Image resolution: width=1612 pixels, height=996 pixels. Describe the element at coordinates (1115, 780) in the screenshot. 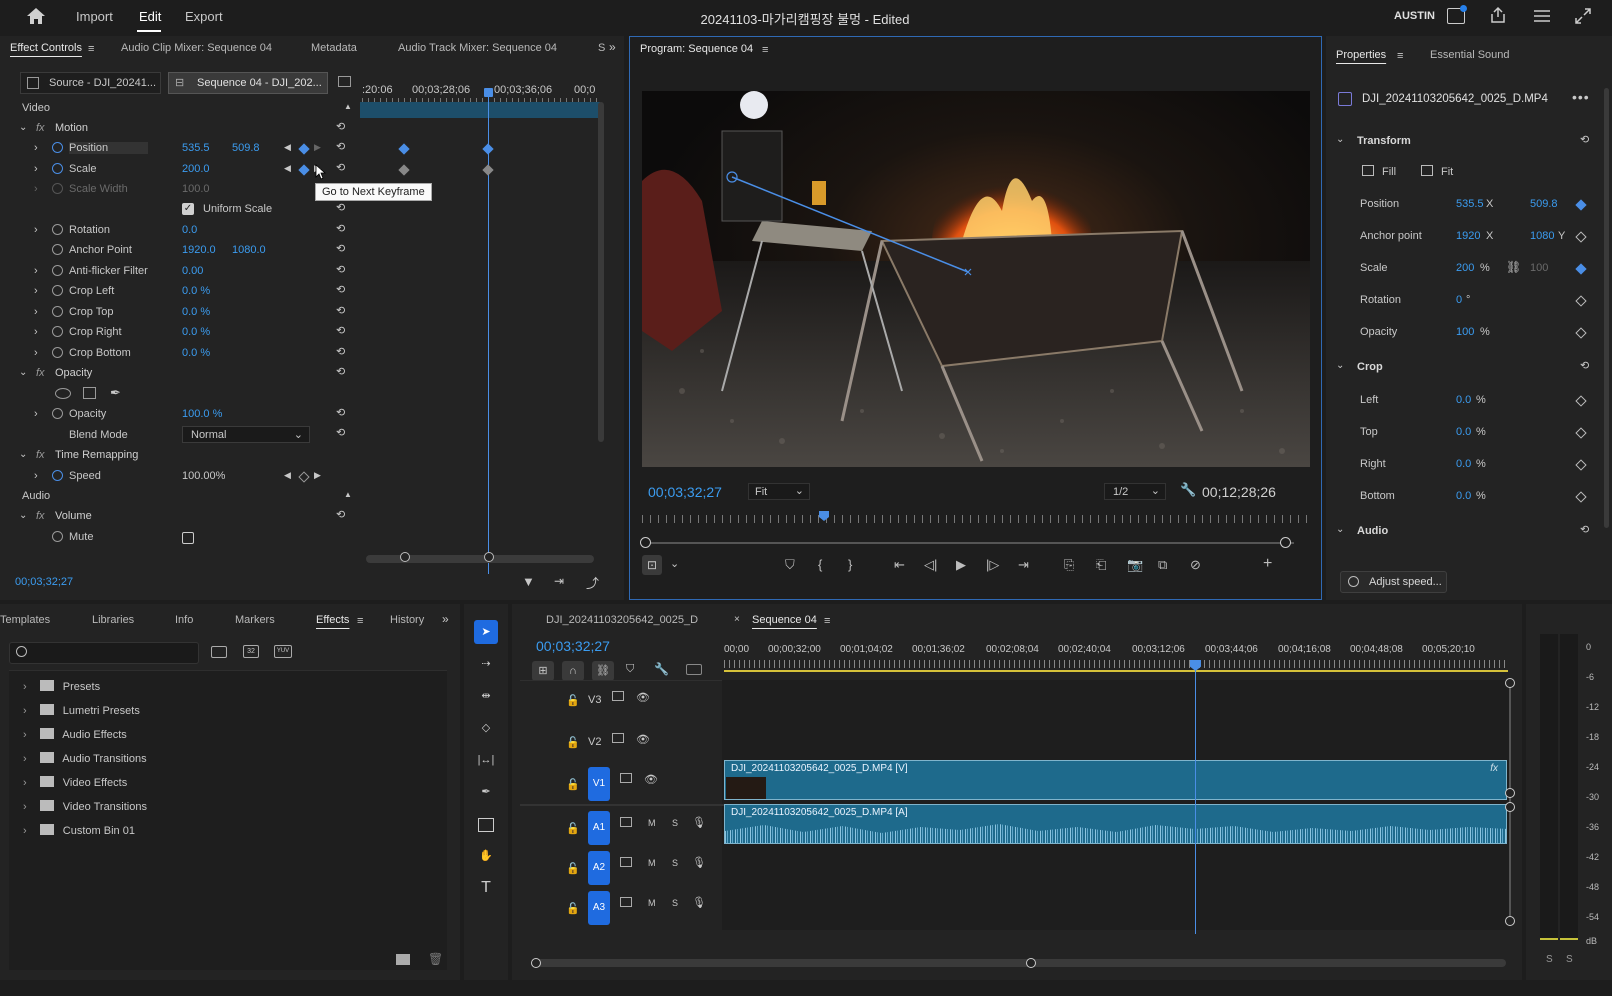

I see `video-clip: DJI_20241103205642_0025_D.MP4 [V] fx` at that location.